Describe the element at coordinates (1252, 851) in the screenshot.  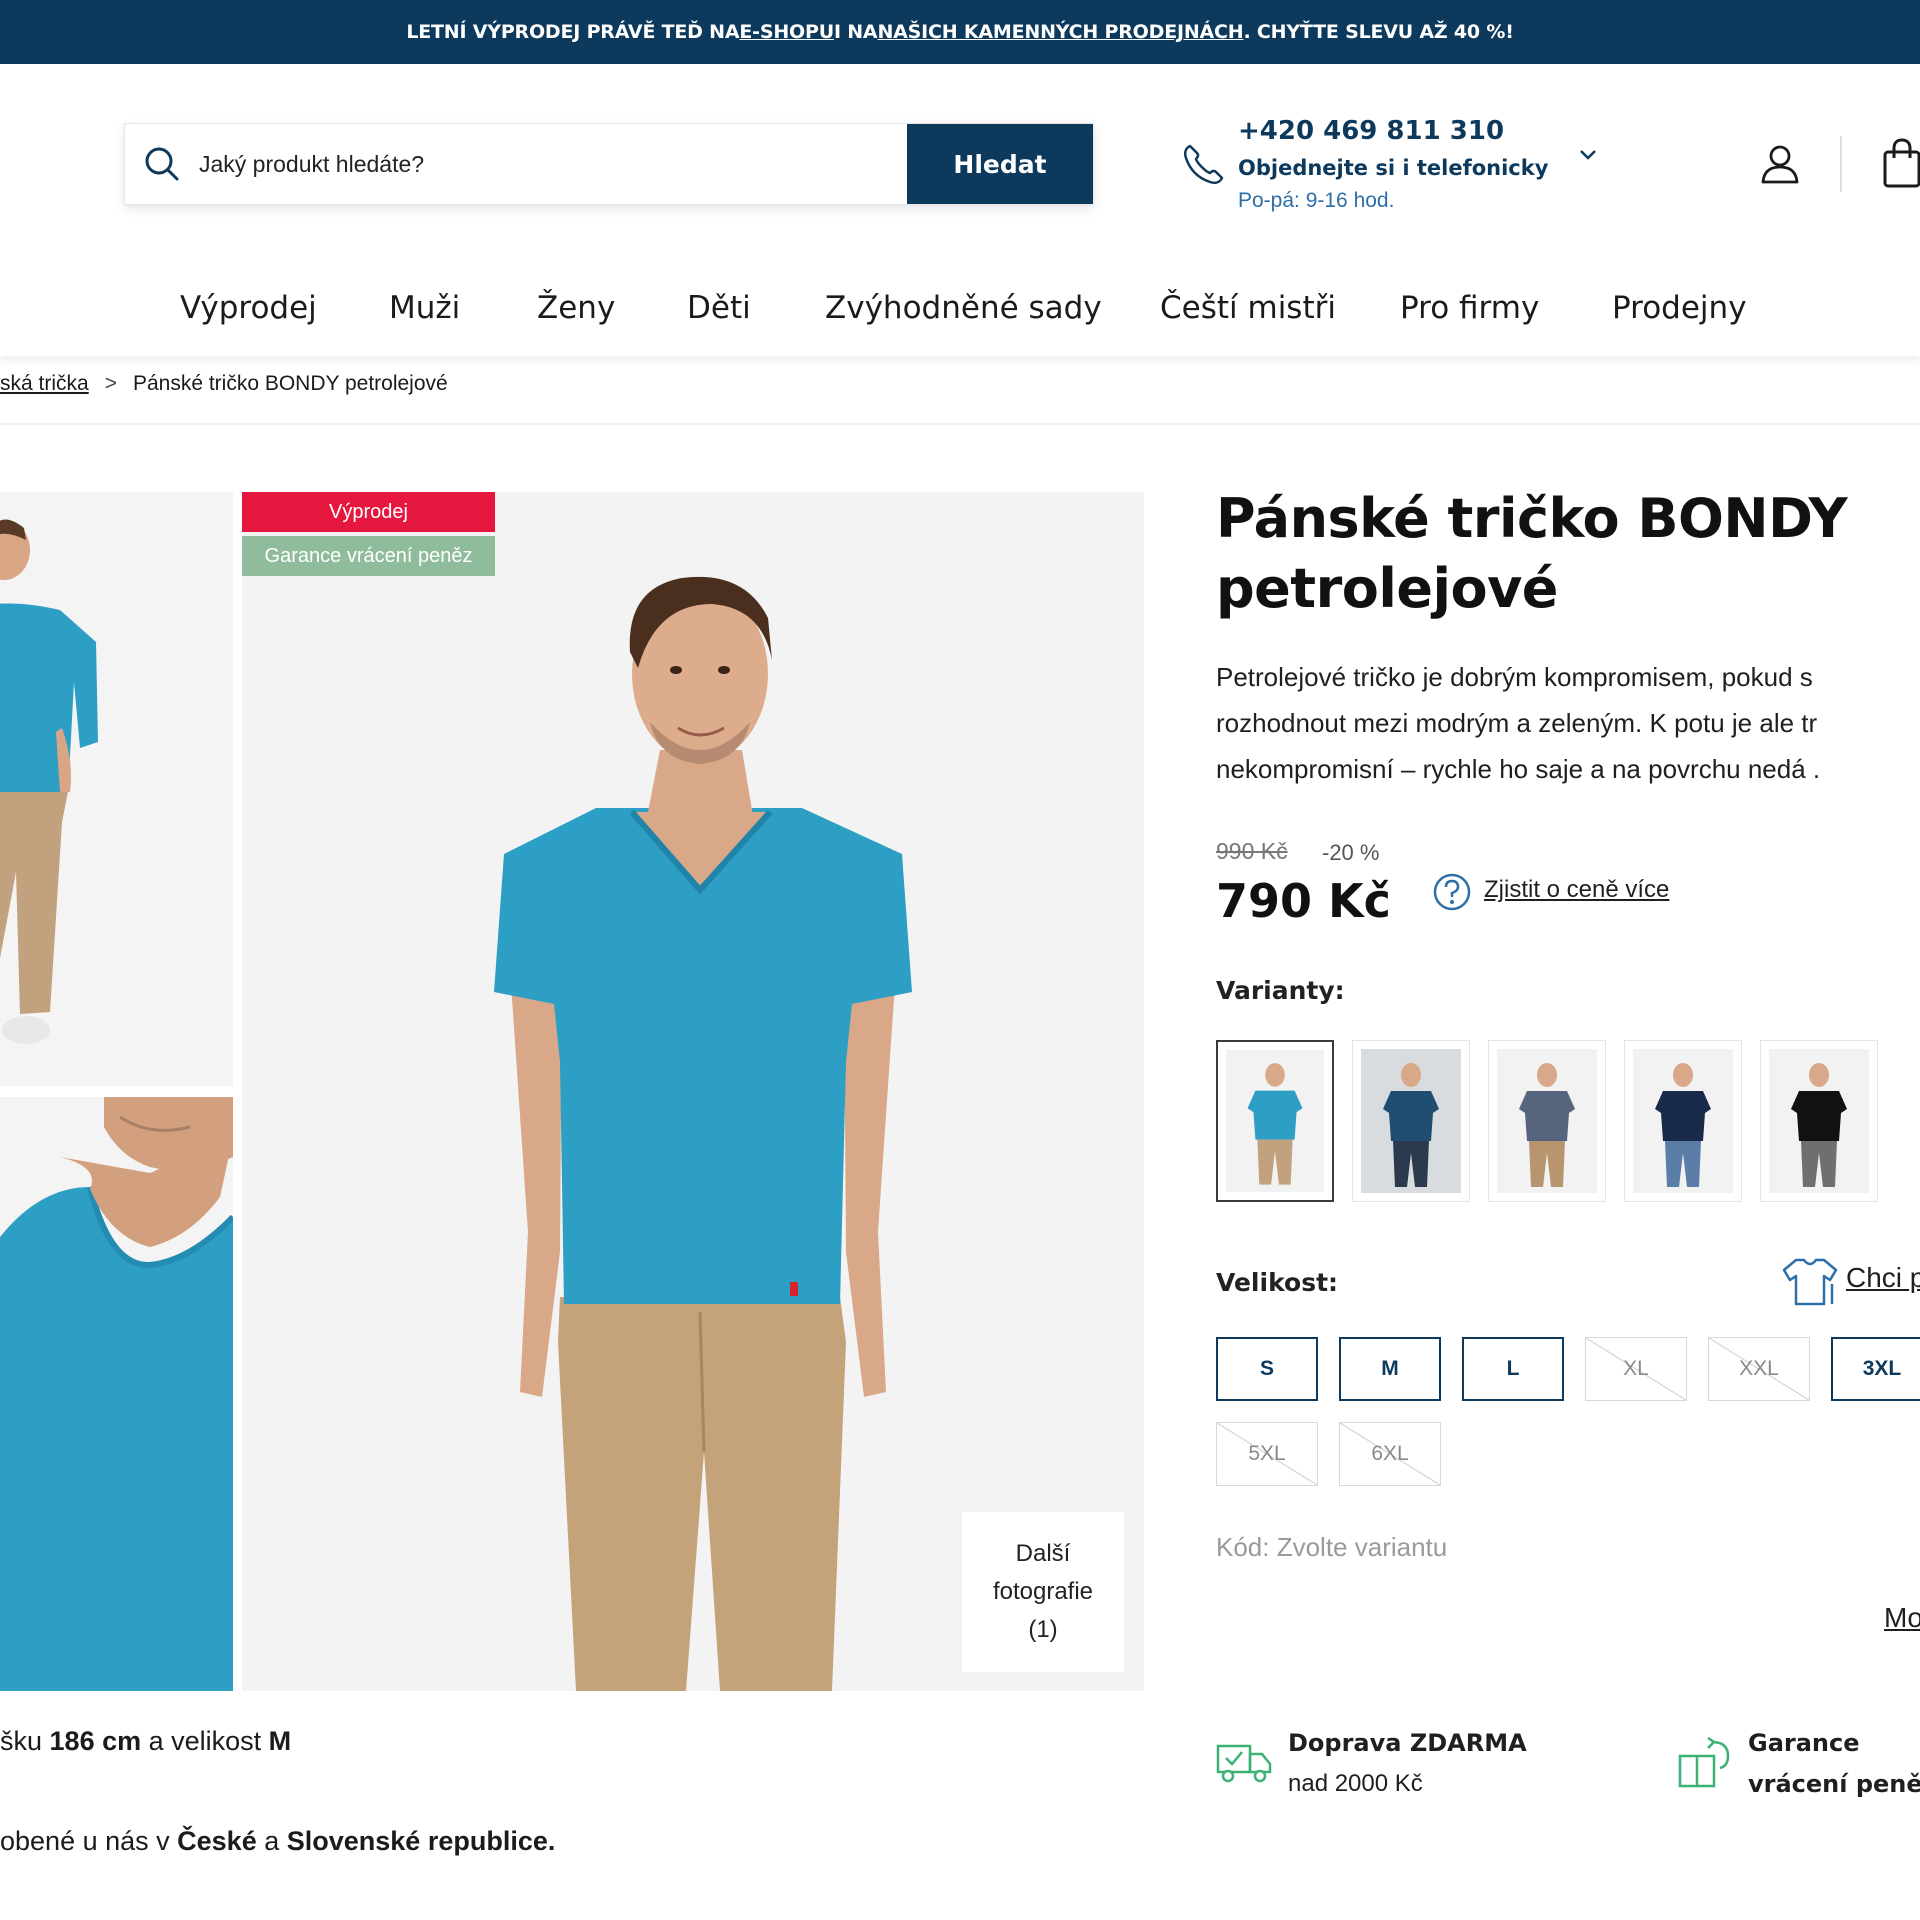
I see `old-price: 990 Kč` at that location.